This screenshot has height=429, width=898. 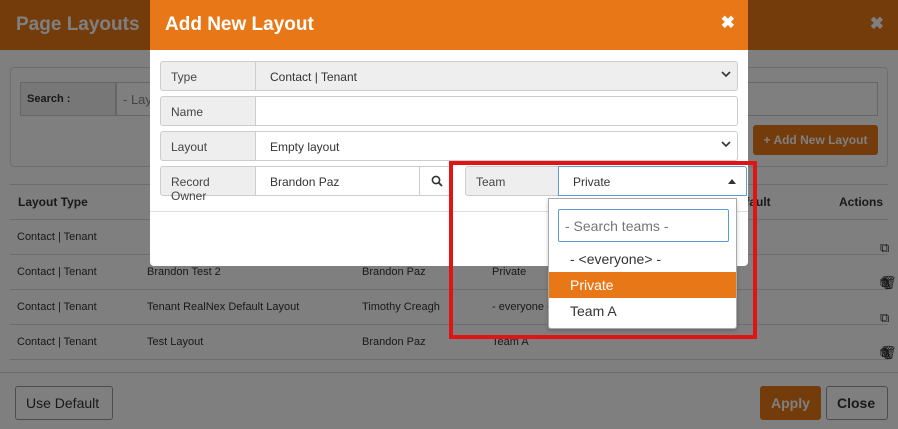 I want to click on type-value: Contact | Tenant, so click(x=313, y=77).